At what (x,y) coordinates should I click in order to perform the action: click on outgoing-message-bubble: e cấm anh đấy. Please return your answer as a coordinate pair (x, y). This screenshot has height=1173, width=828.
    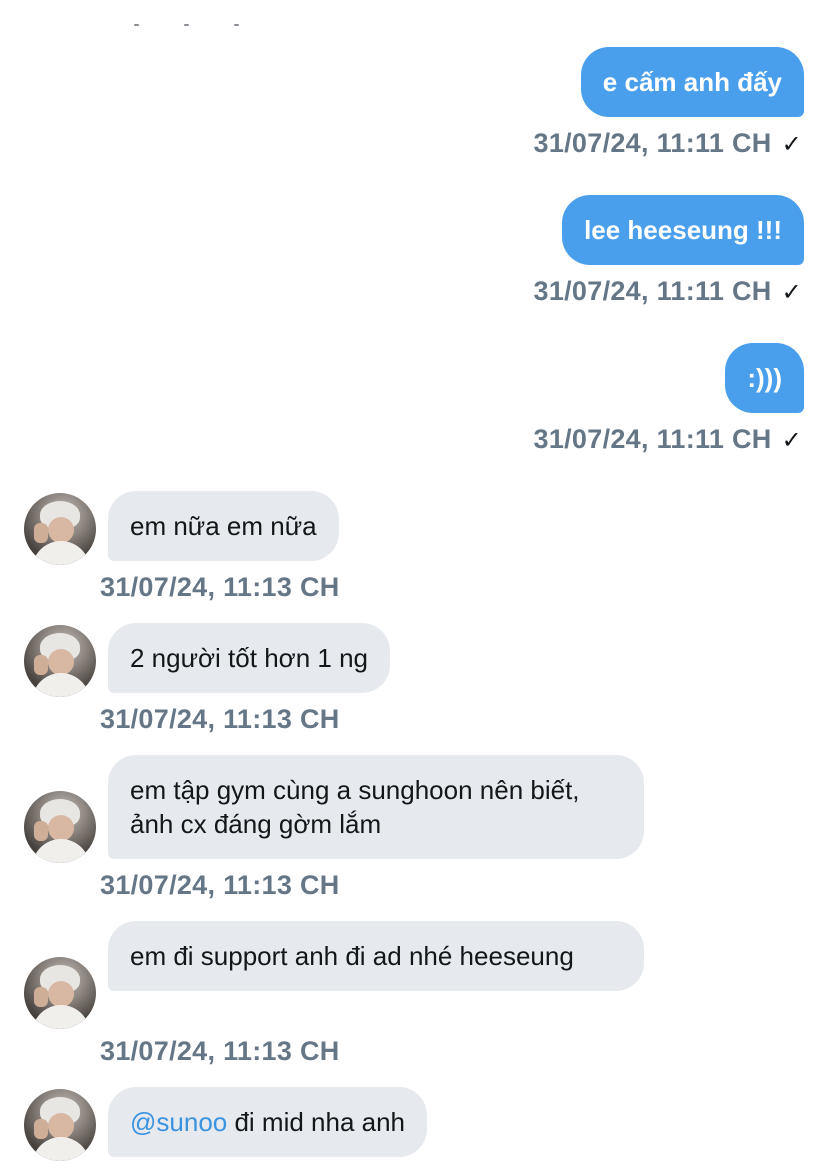
    Looking at the image, I should click on (692, 82).